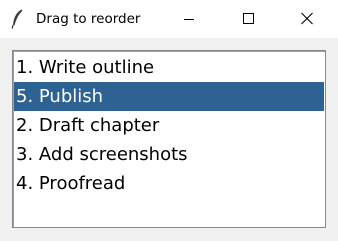 The height and width of the screenshot is (241, 338). I want to click on window-title: Drag to reorder, so click(88, 19).